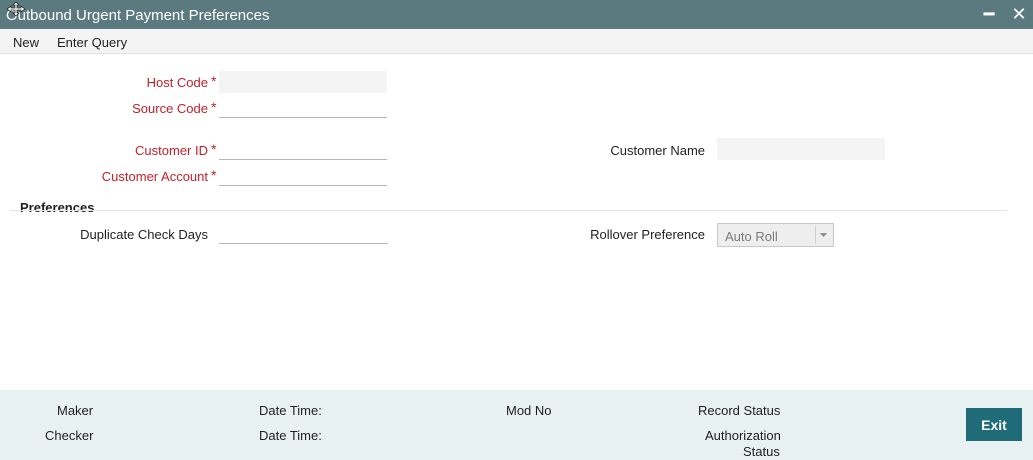  Describe the element at coordinates (303, 82) in the screenshot. I see `host-code-input` at that location.